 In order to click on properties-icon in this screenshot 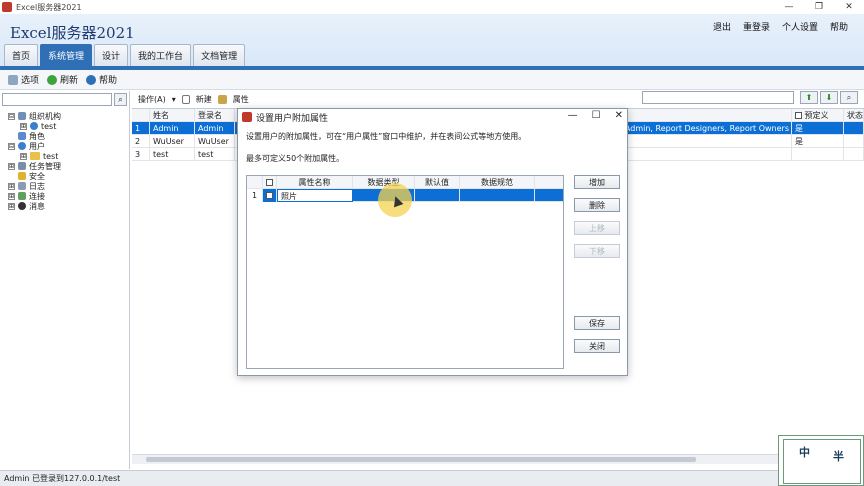, I will do `click(222, 99)`.